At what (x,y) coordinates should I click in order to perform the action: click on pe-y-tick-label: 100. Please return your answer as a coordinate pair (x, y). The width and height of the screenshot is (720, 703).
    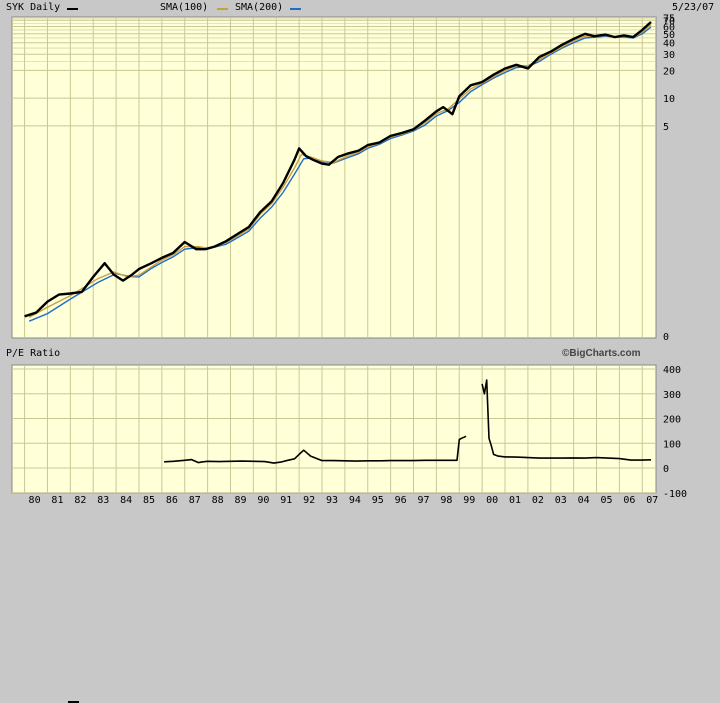
    Looking at the image, I should click on (672, 444).